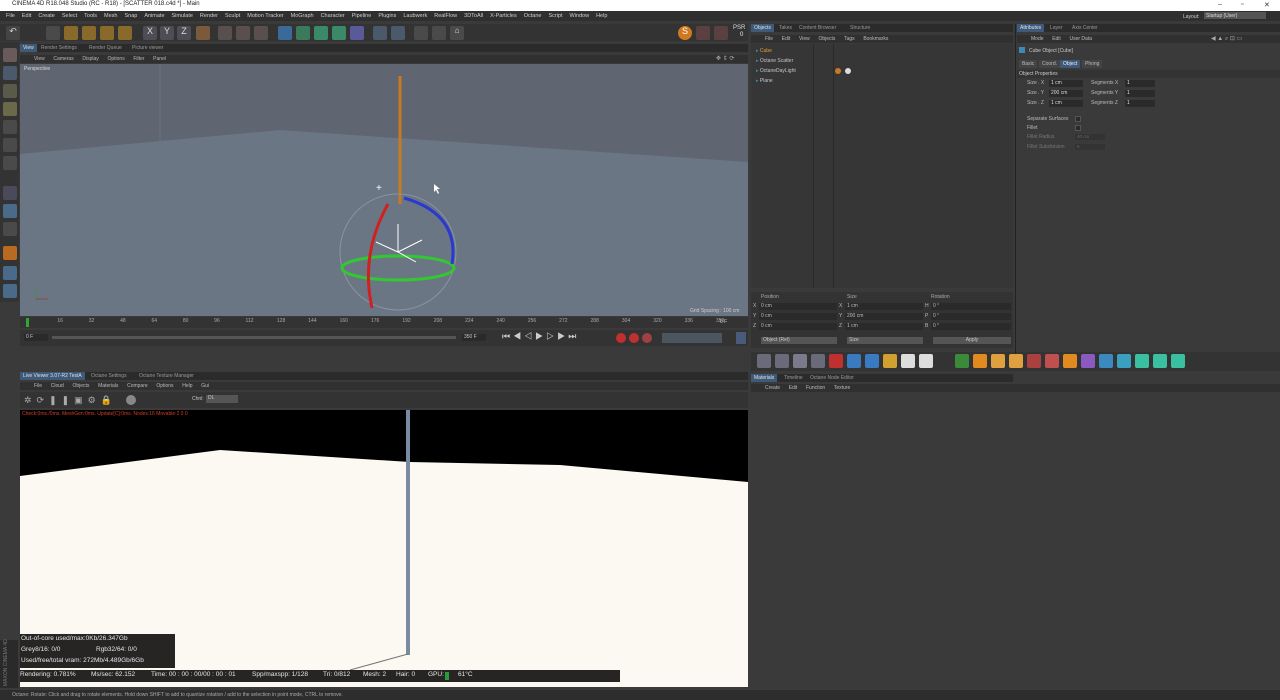  What do you see at coordinates (1080, 39) in the screenshot?
I see `attr-menu-user-data: User Data` at bounding box center [1080, 39].